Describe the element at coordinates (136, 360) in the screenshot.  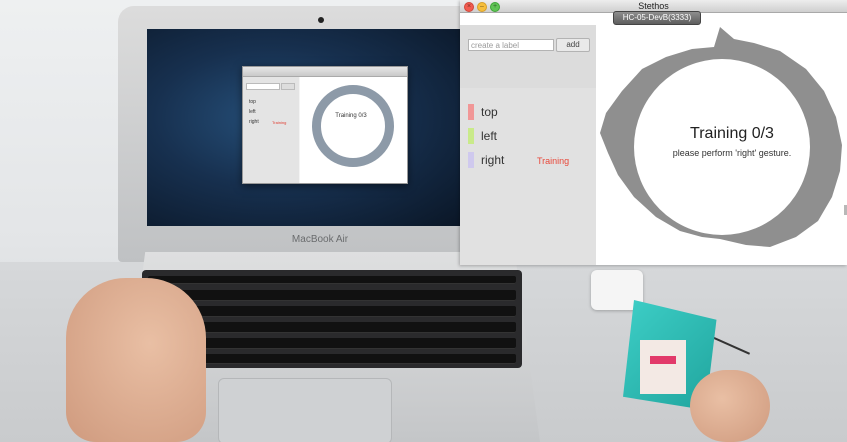
I see `typing-hand` at that location.